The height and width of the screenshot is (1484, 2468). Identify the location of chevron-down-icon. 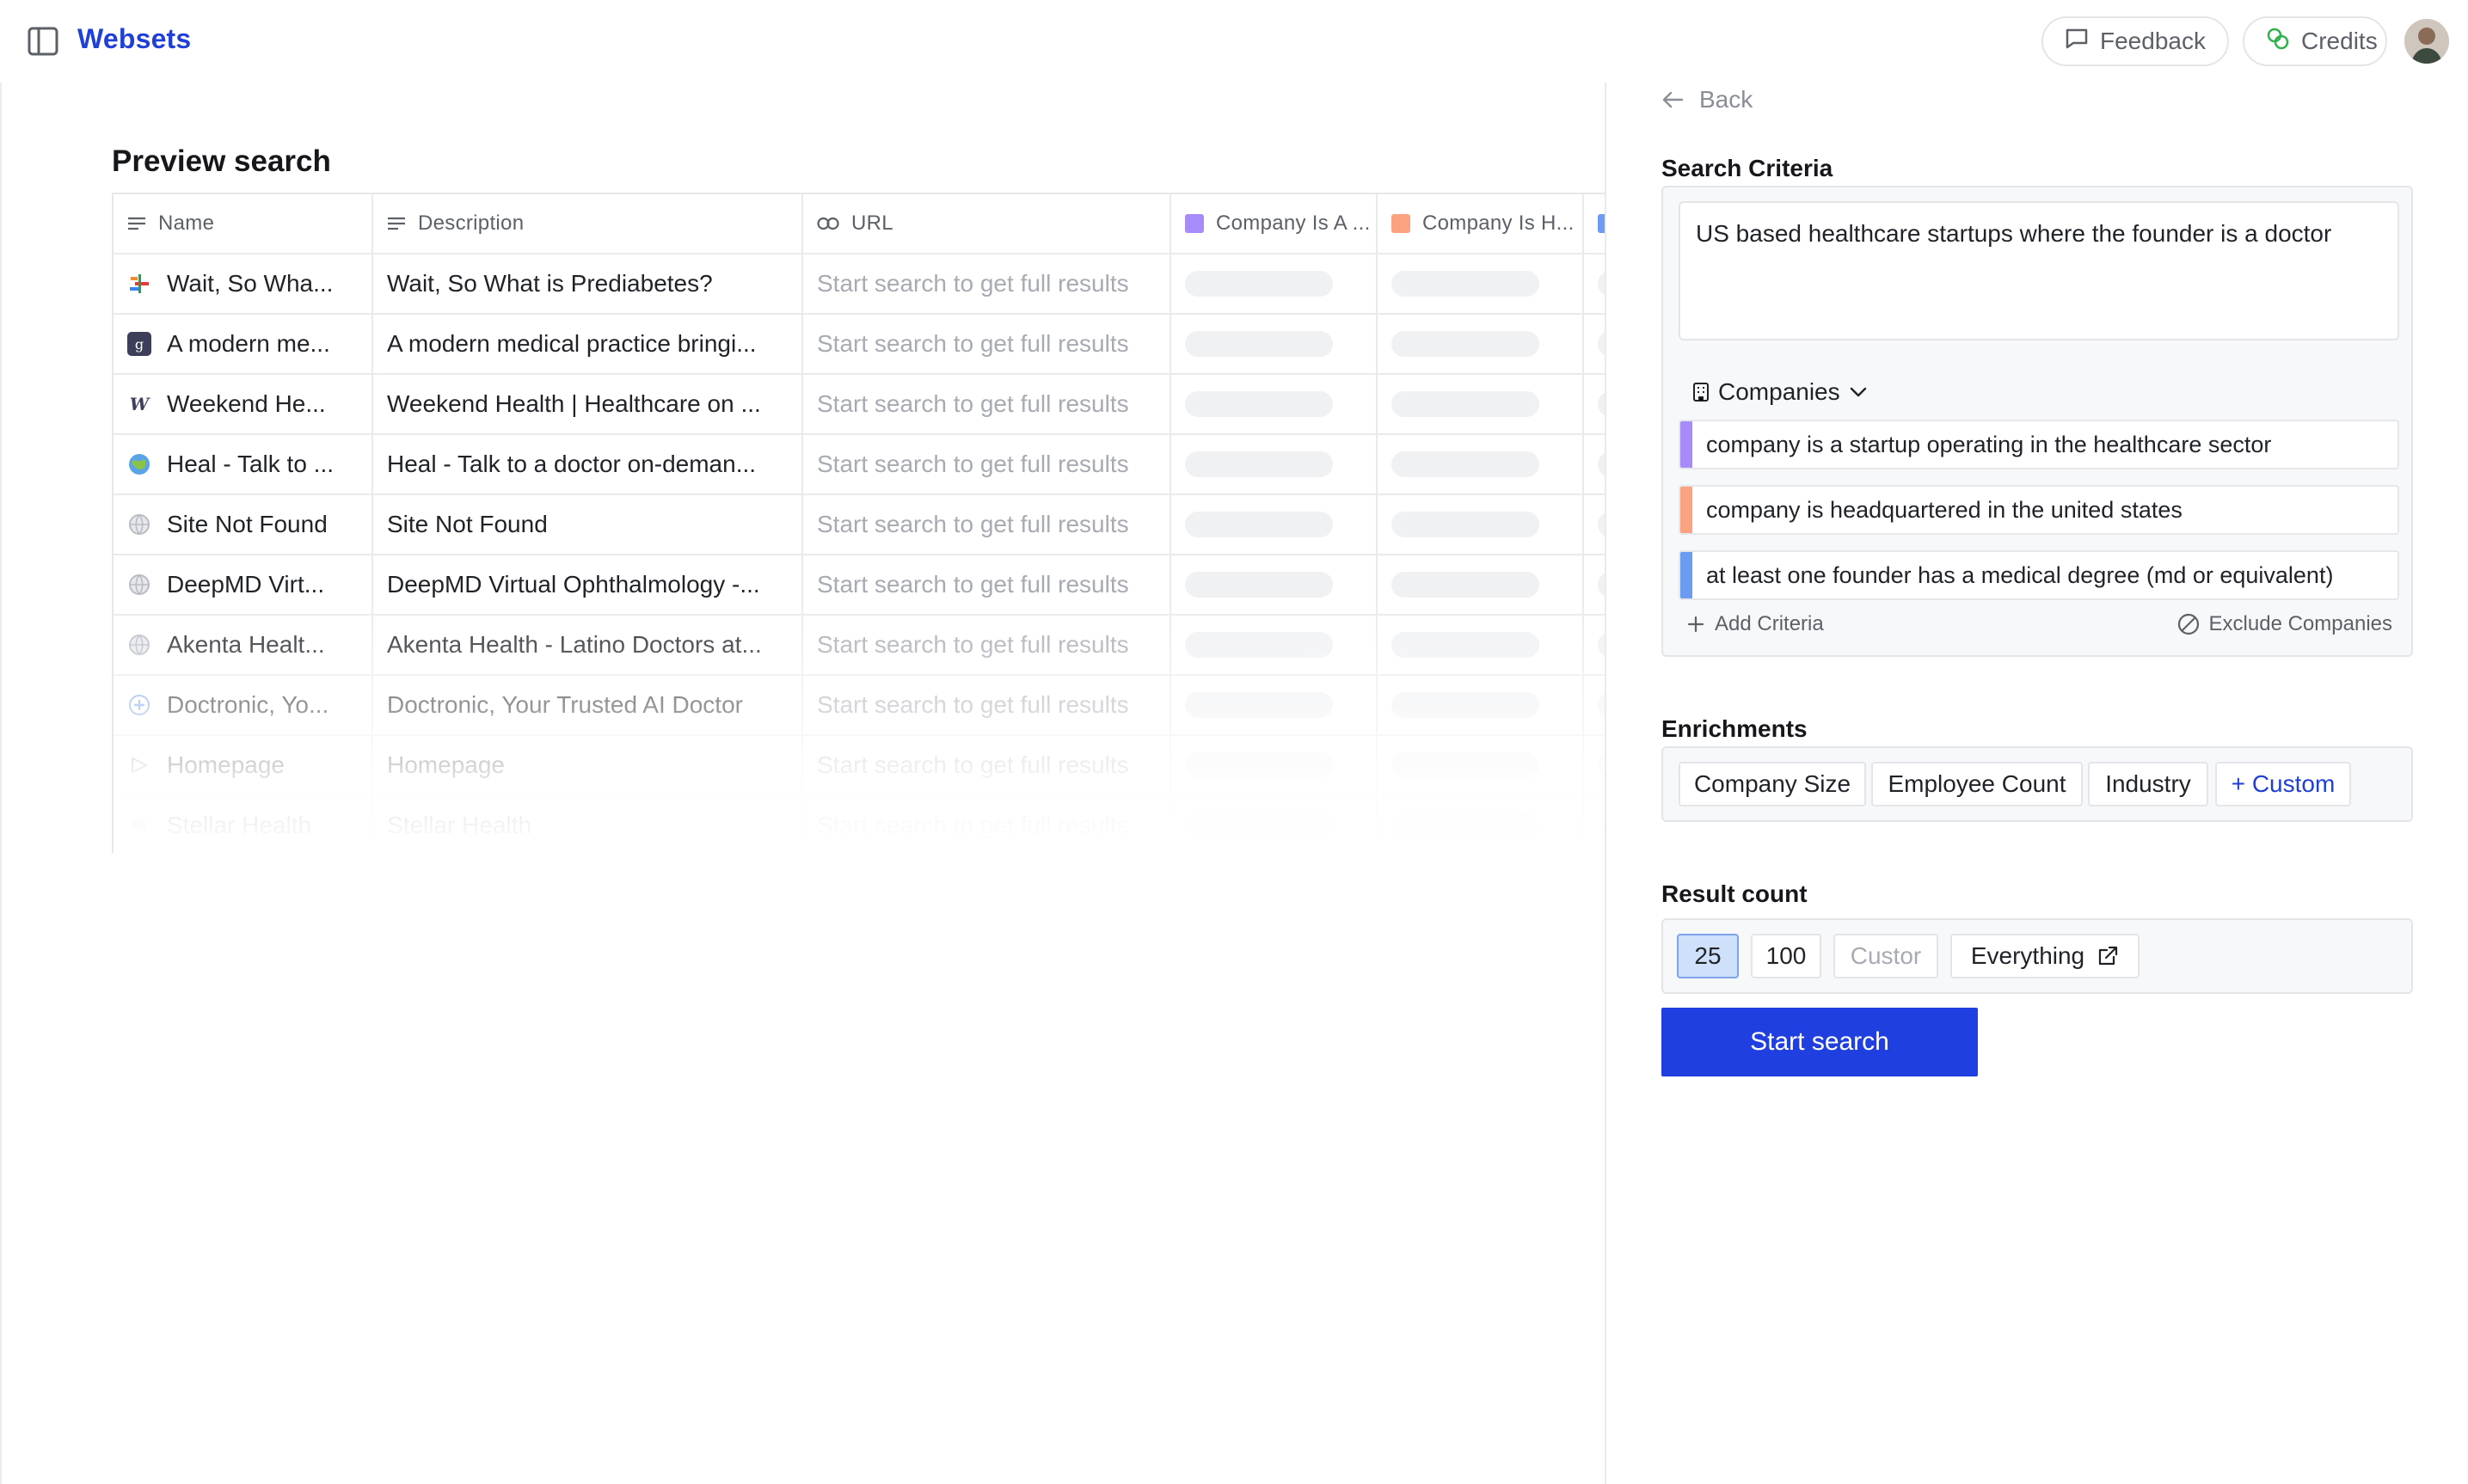
(1858, 392).